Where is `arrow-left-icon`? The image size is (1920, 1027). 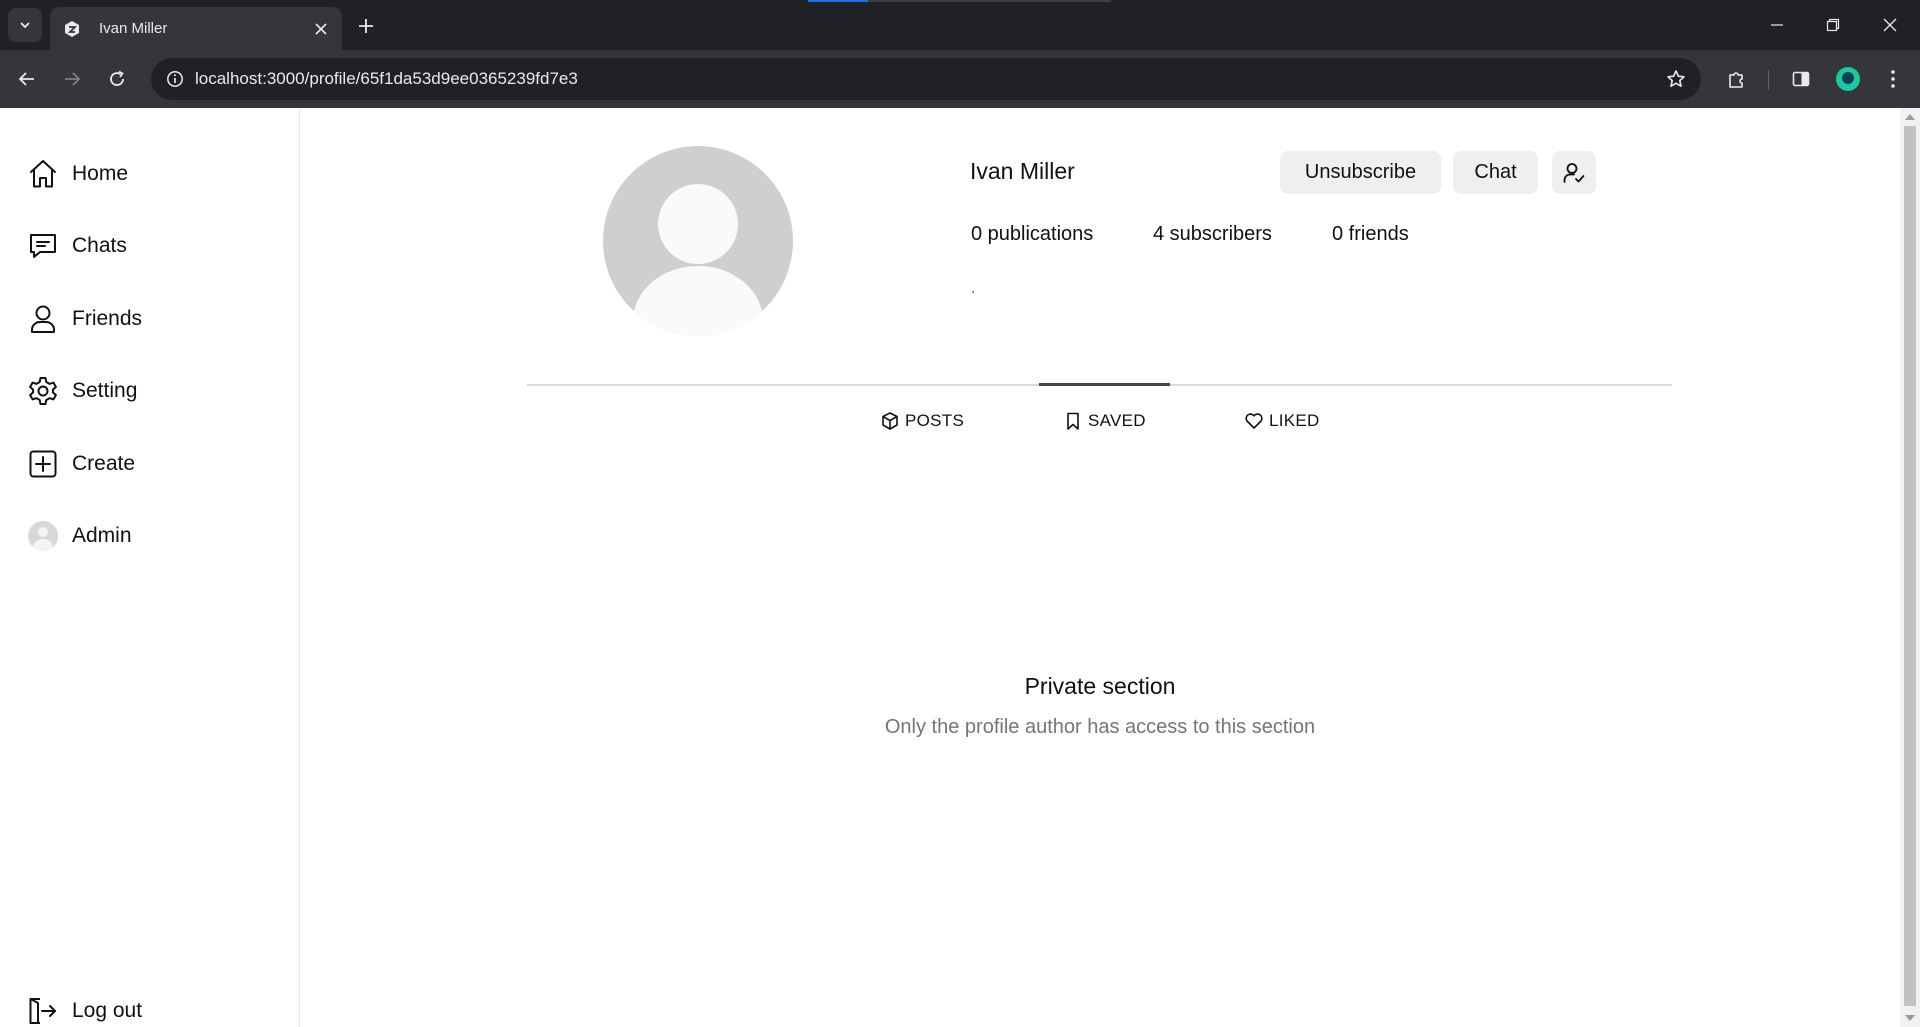
arrow-left-icon is located at coordinates (26, 79).